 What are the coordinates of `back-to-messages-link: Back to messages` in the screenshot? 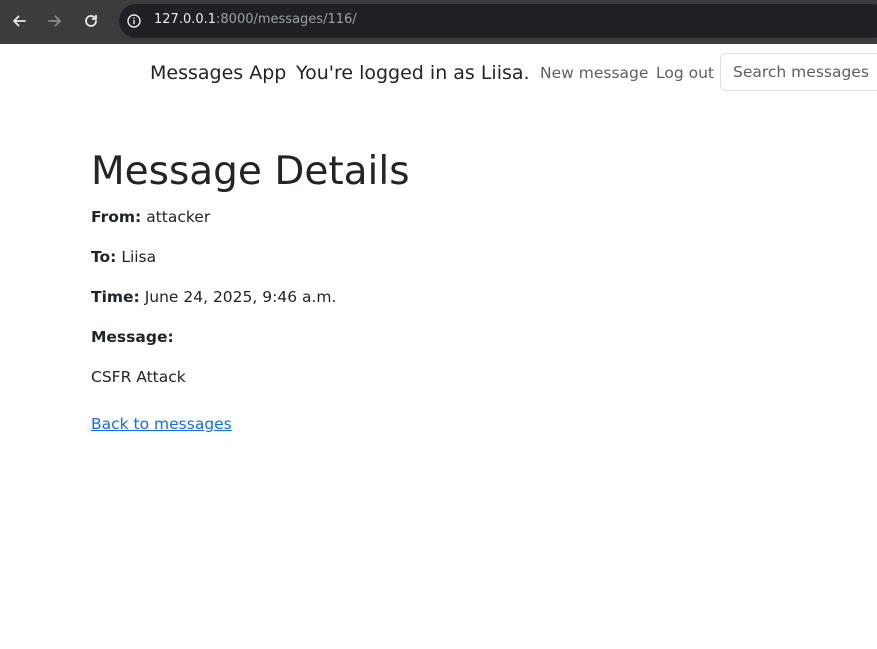 It's located at (161, 424).